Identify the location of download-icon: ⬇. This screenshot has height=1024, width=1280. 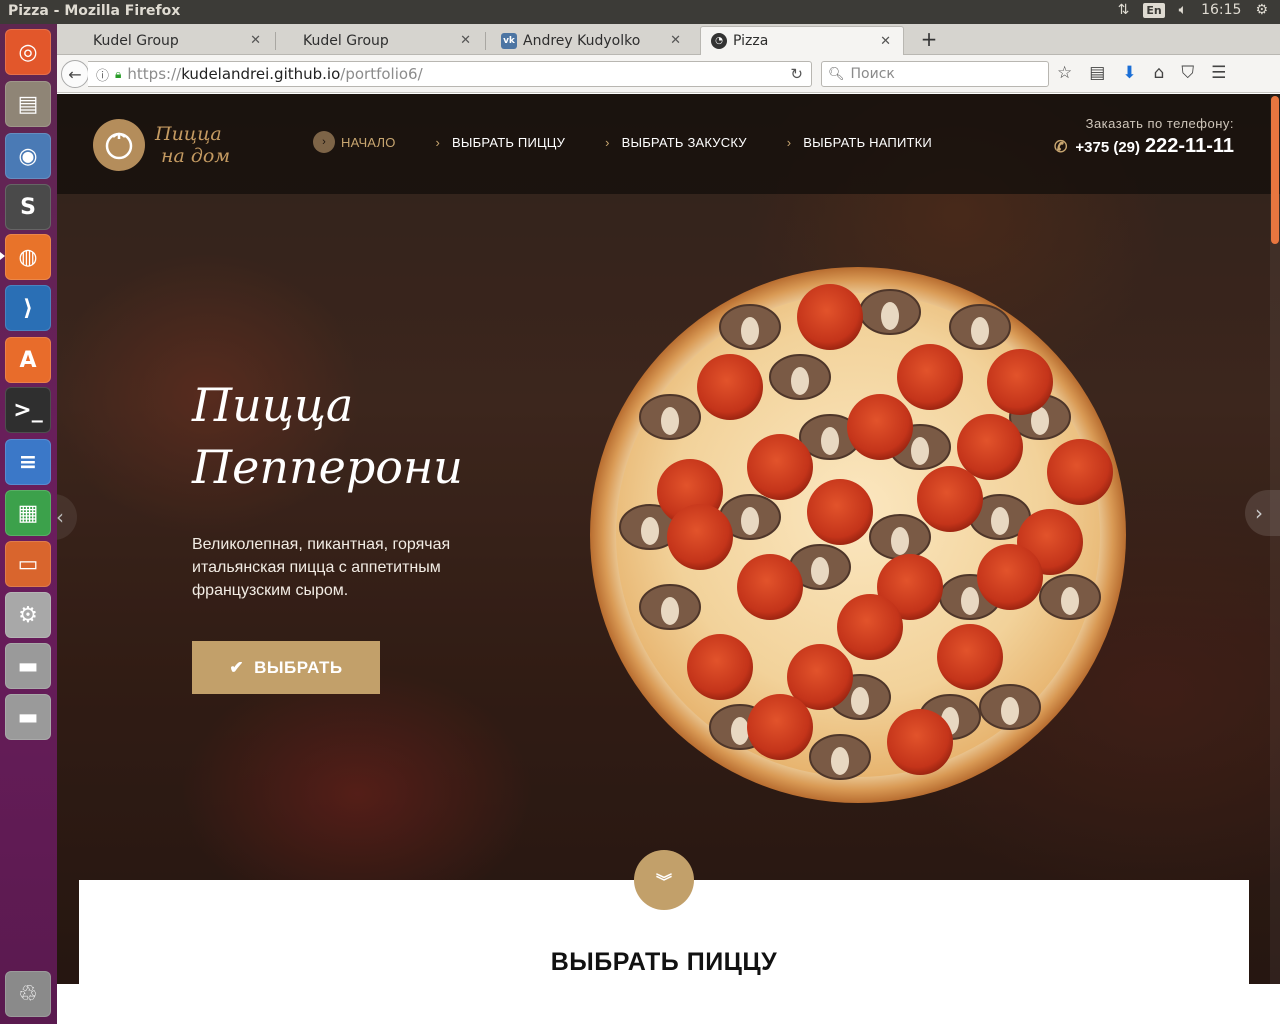
(1129, 73).